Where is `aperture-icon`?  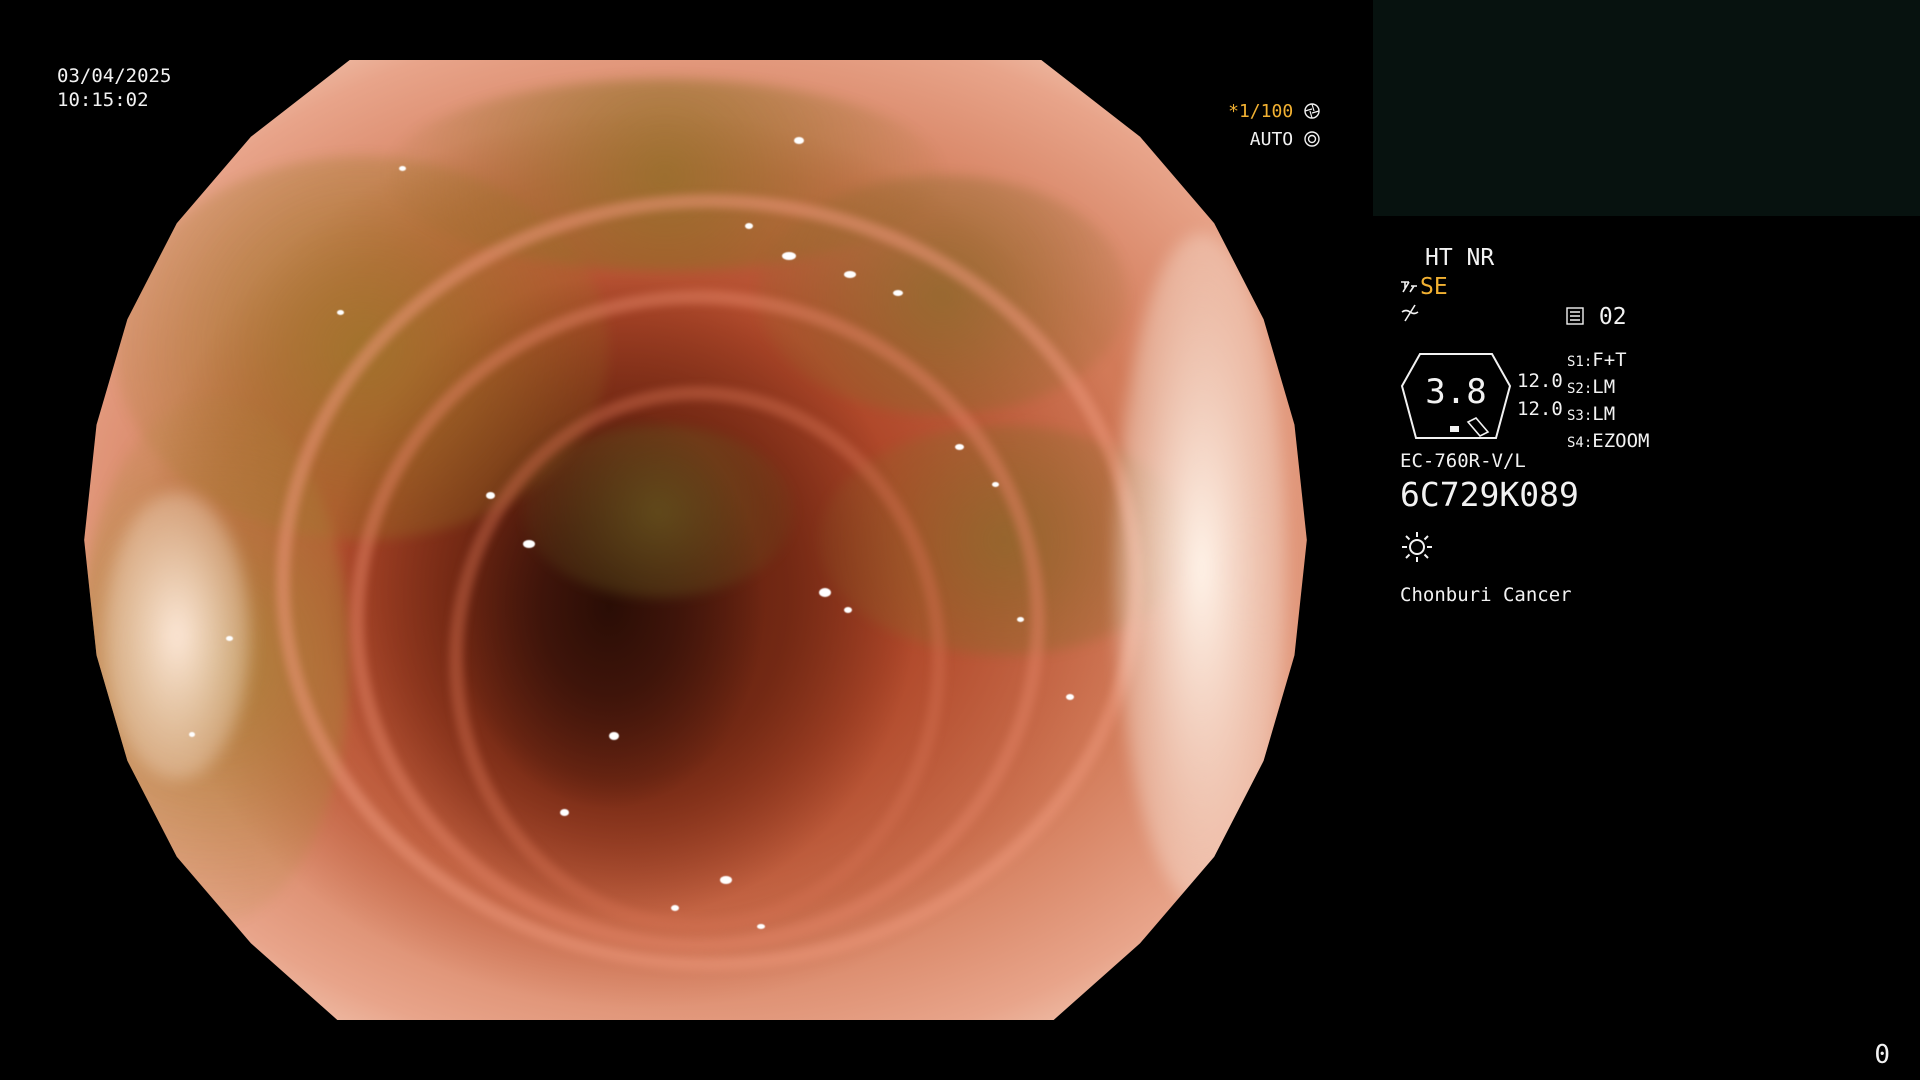 aperture-icon is located at coordinates (1312, 111).